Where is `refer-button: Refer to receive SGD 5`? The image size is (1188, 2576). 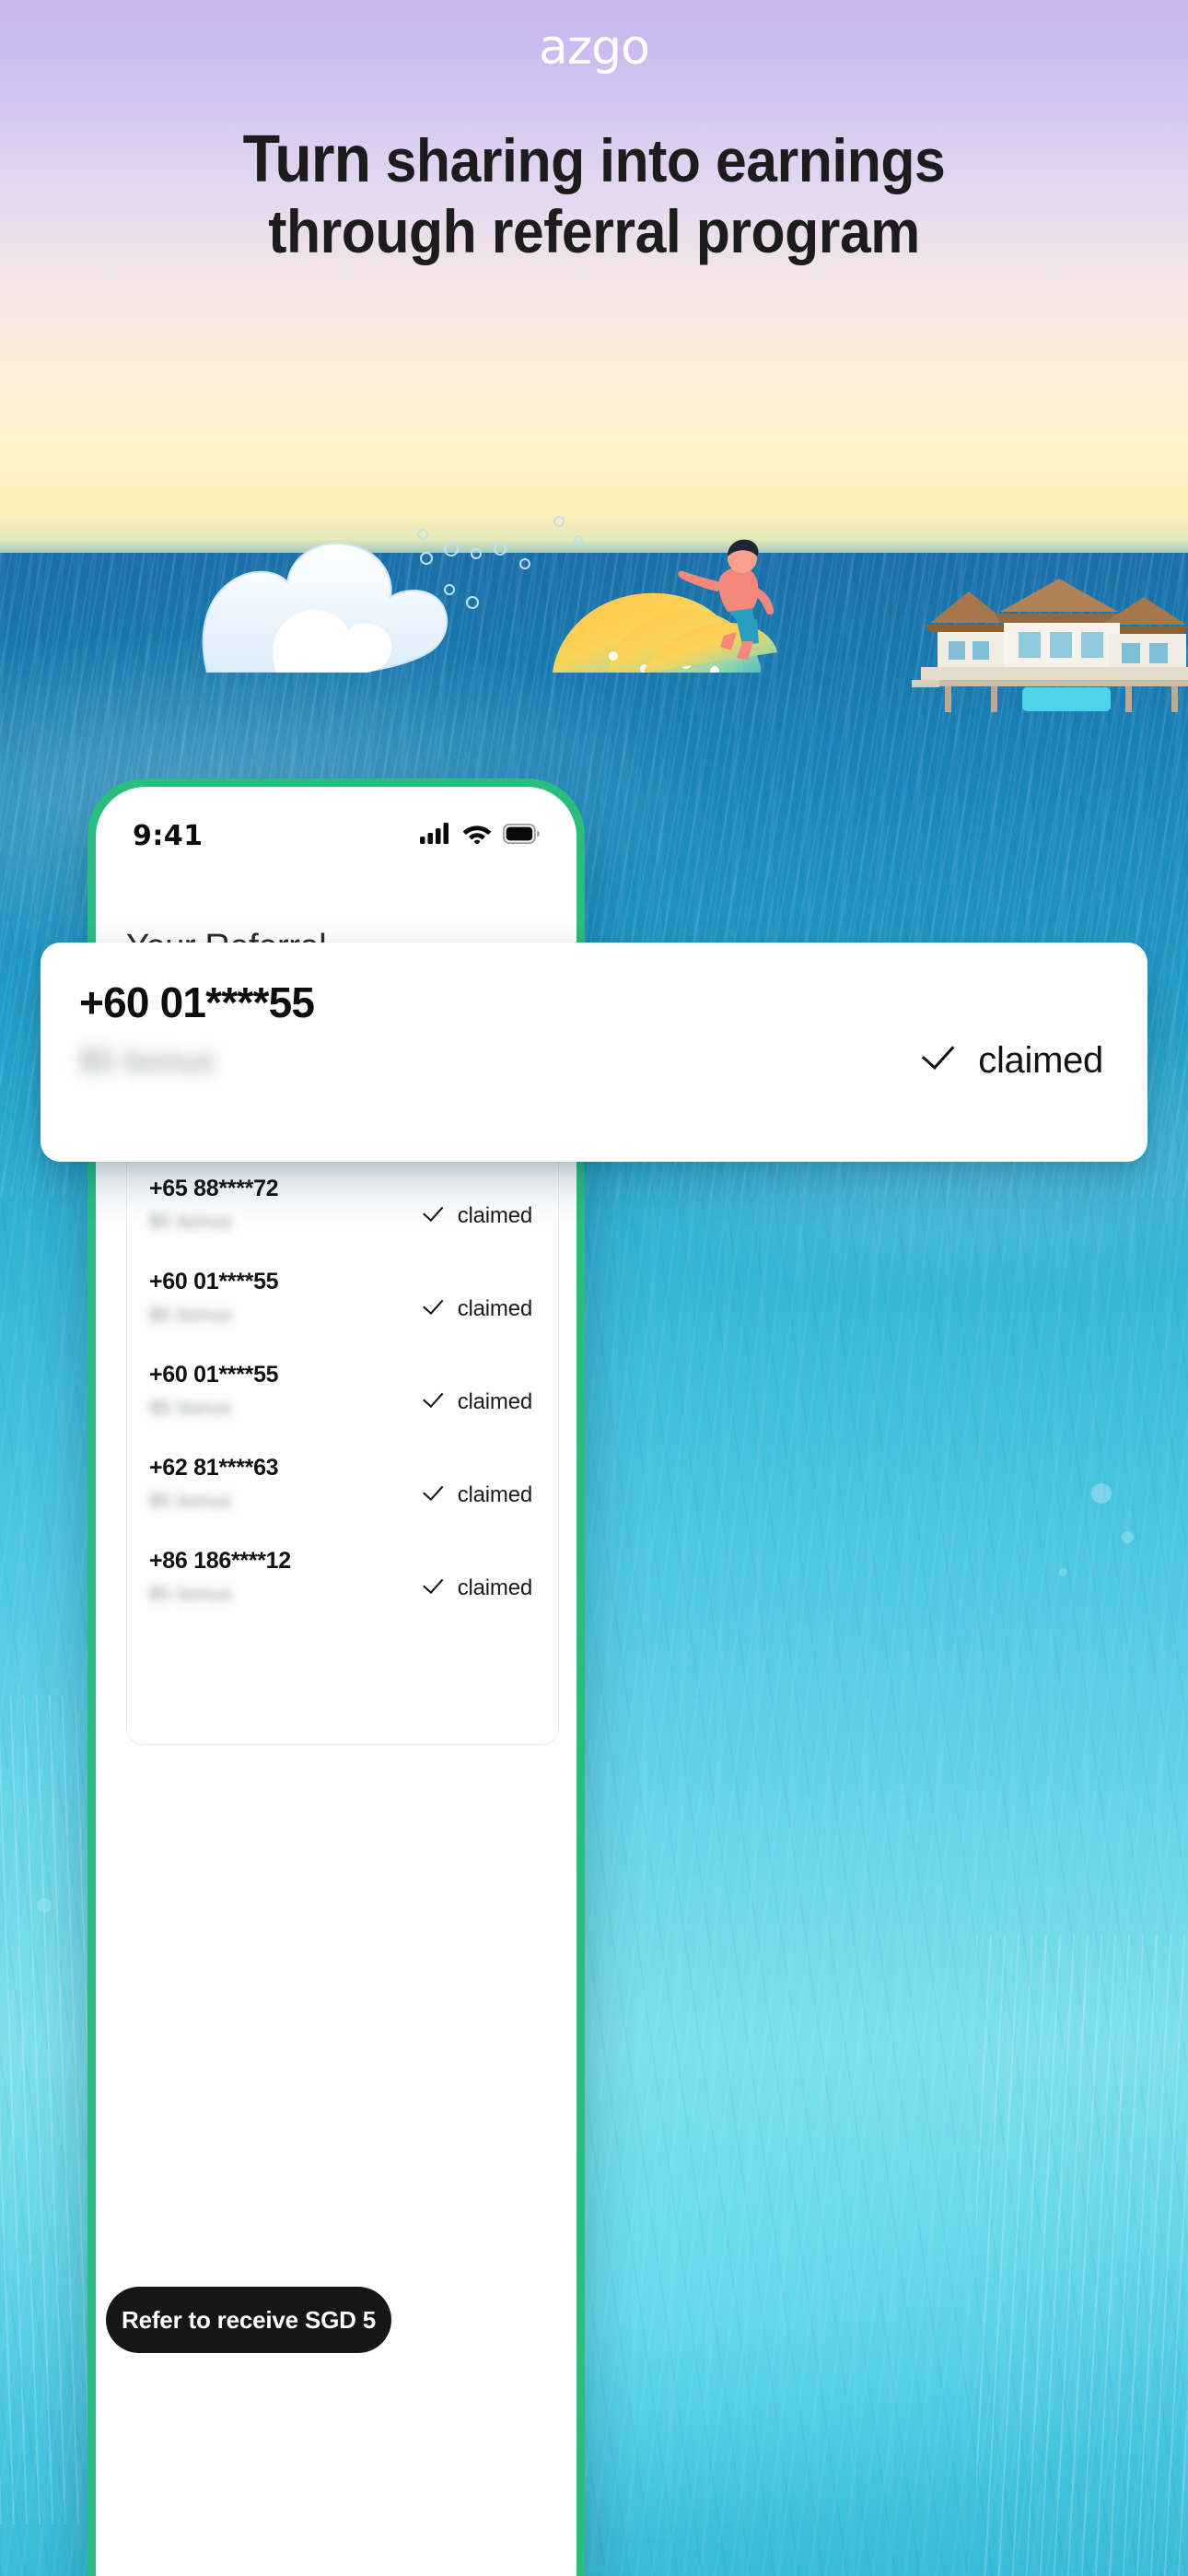 refer-button: Refer to receive SGD 5 is located at coordinates (249, 2320).